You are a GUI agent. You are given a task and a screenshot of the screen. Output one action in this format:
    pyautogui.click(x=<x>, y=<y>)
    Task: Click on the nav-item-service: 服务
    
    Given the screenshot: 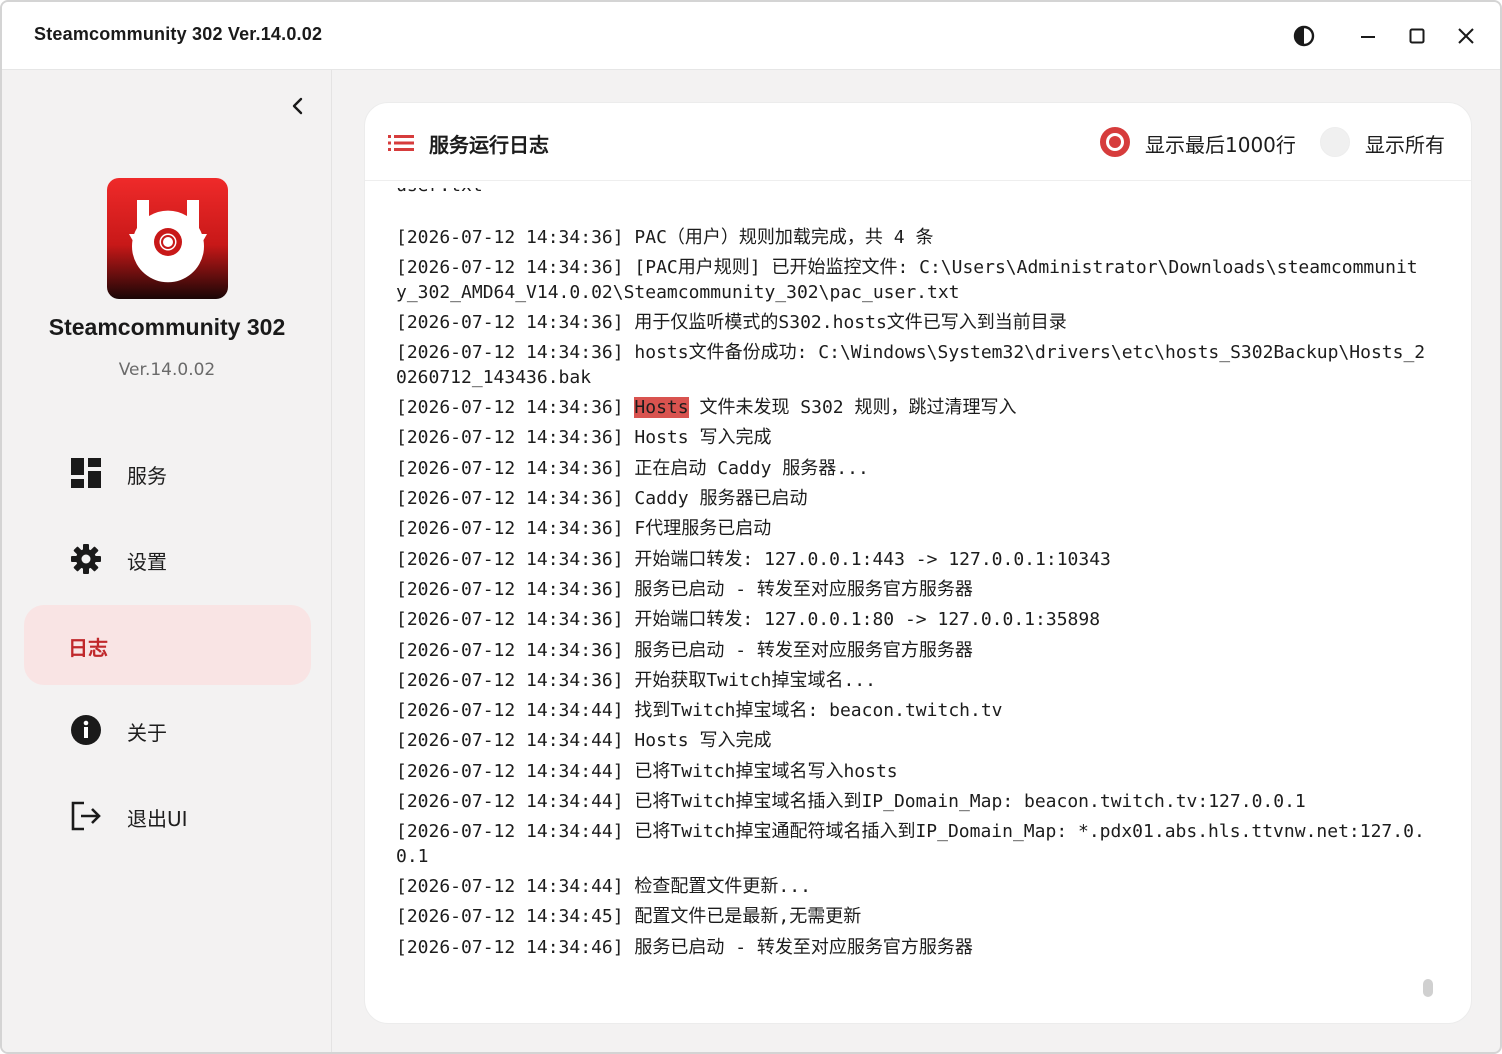 What is the action you would take?
    pyautogui.click(x=167, y=473)
    